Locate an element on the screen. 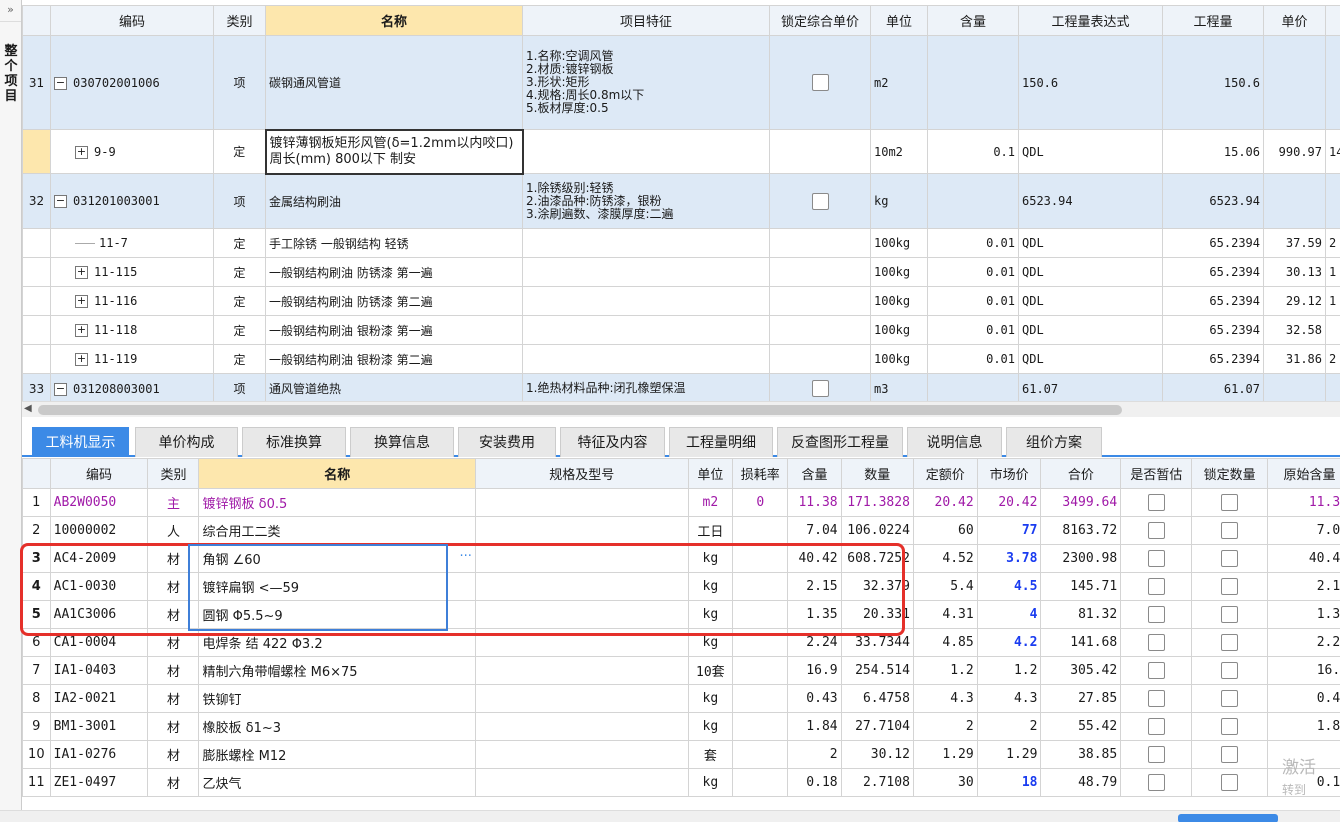 Image resolution: width=1340 pixels, height=822 pixels. row-name: 一般钢结构刷油 防锈漆 第二遍 is located at coordinates (394, 301).